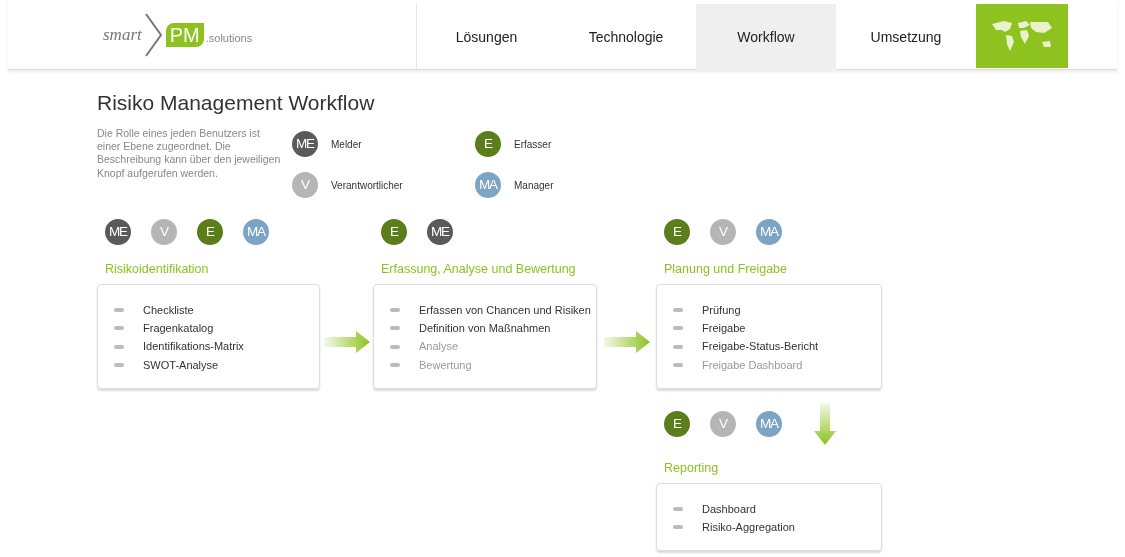 This screenshot has height=557, width=1125. Describe the element at coordinates (729, 509) in the screenshot. I see `stage-item: Dashboard` at that location.